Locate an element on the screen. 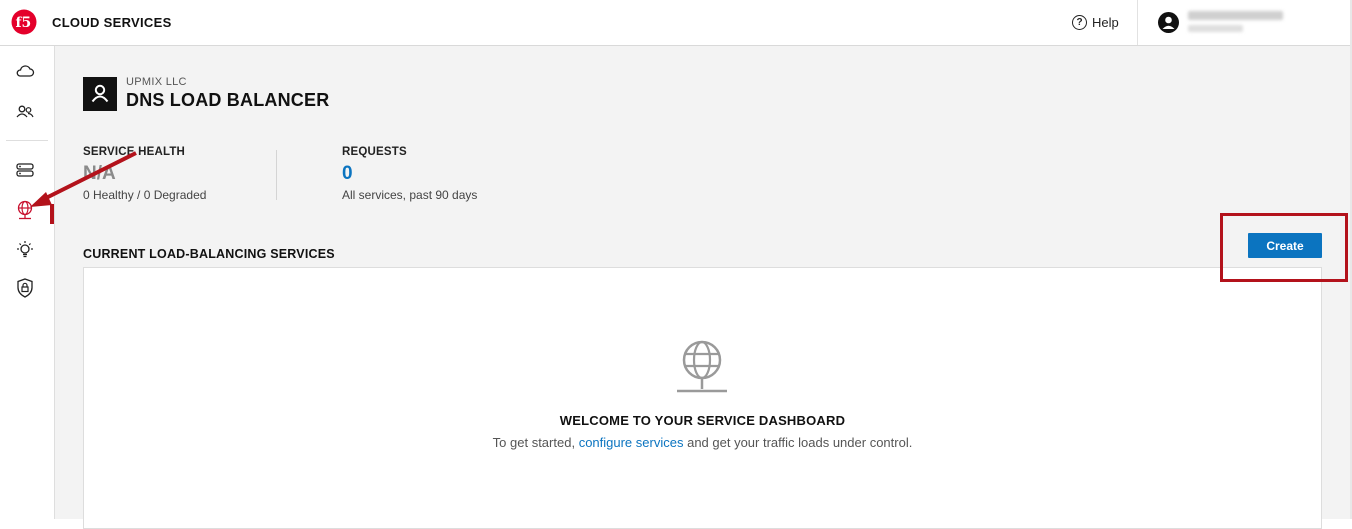 The image size is (1352, 529). shield-lock-icon is located at coordinates (25, 288).